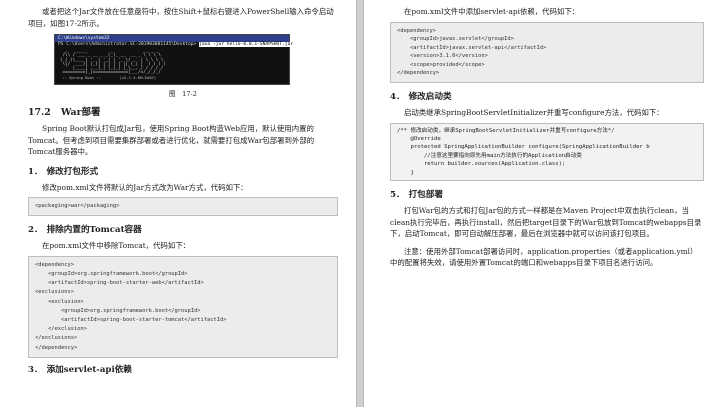 The width and height of the screenshot is (720, 407). What do you see at coordinates (183, 111) in the screenshot?
I see `section-heading-17-2: 17.2 War部署` at bounding box center [183, 111].